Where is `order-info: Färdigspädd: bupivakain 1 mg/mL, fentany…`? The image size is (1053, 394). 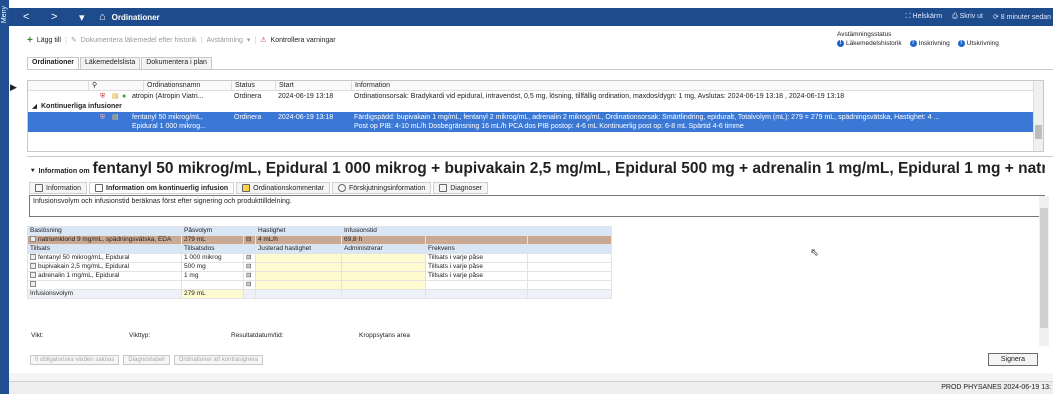
order-info: Färdigspädd: bupivakain 1 mg/mL, fentany… is located at coordinates (647, 117).